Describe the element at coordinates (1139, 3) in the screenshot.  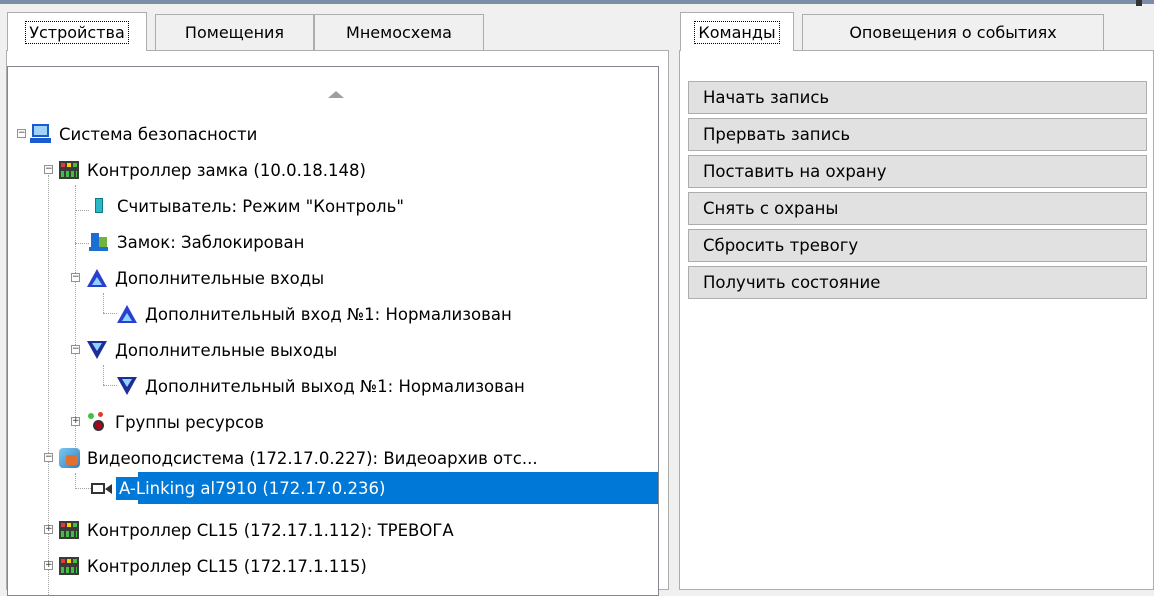
I see `window-corner-marker` at that location.